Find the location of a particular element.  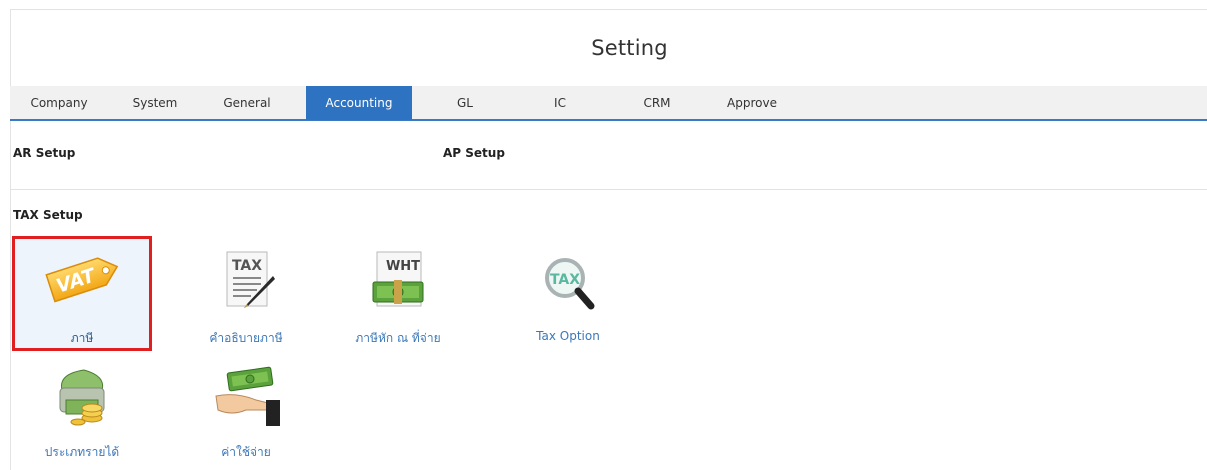

tile-income-type-label: ประเภทรายได้ is located at coordinates (82, 452).